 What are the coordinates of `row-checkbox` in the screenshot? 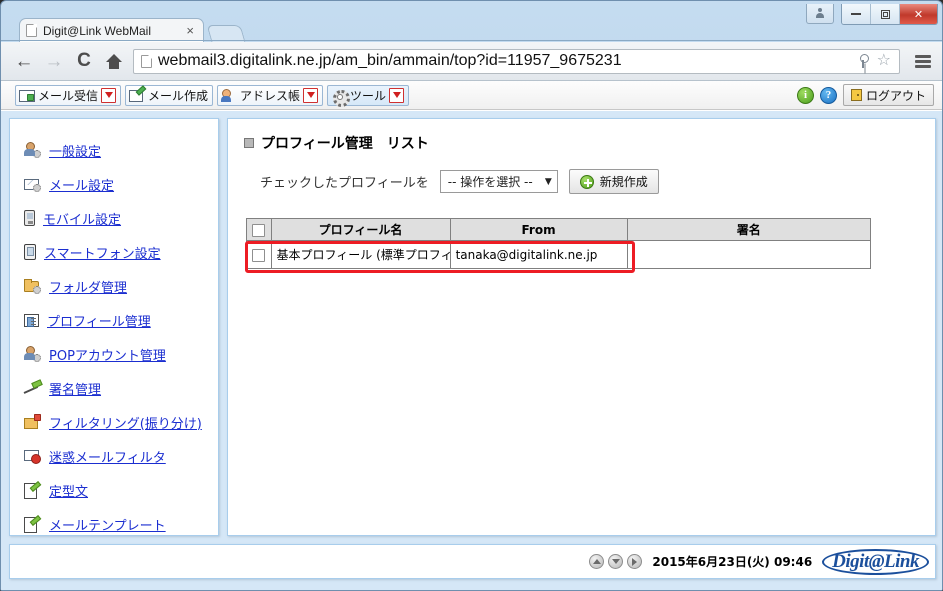 It's located at (259, 255).